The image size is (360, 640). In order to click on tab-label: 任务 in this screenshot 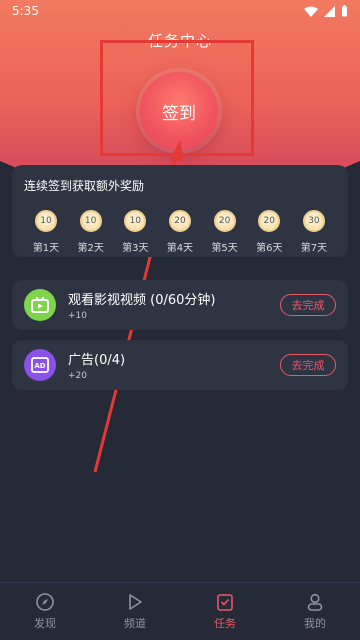, I will do `click(225, 623)`.